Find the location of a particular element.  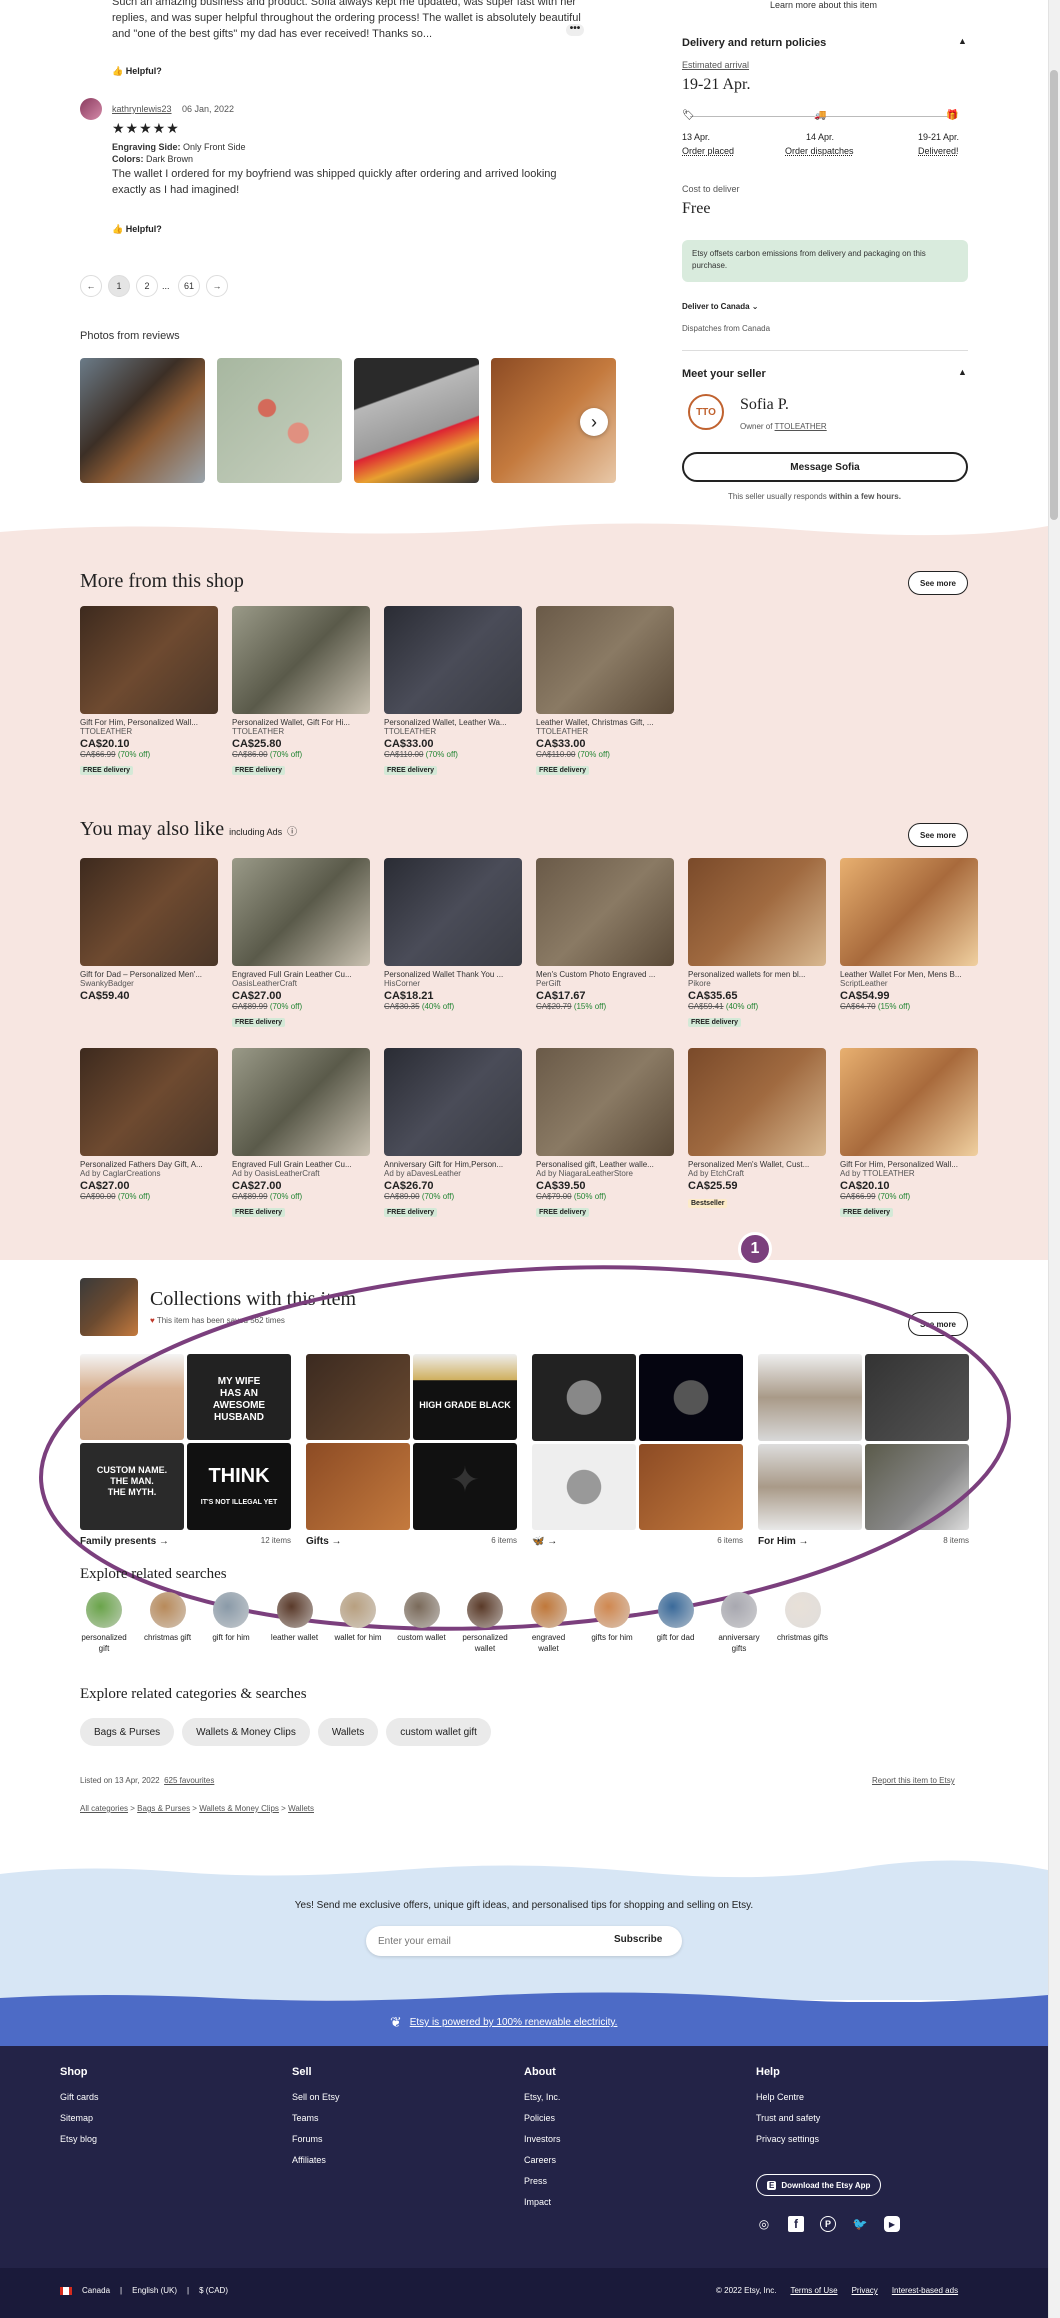

category-pill: Wallets & Money Clips is located at coordinates (246, 1732).